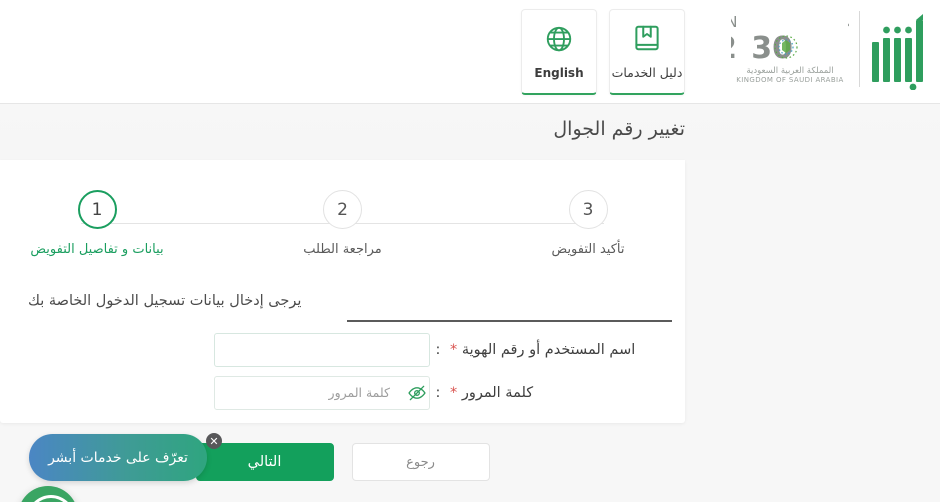  I want to click on password-row: كلمة المرور * : كلمة المرور, so click(342, 392).